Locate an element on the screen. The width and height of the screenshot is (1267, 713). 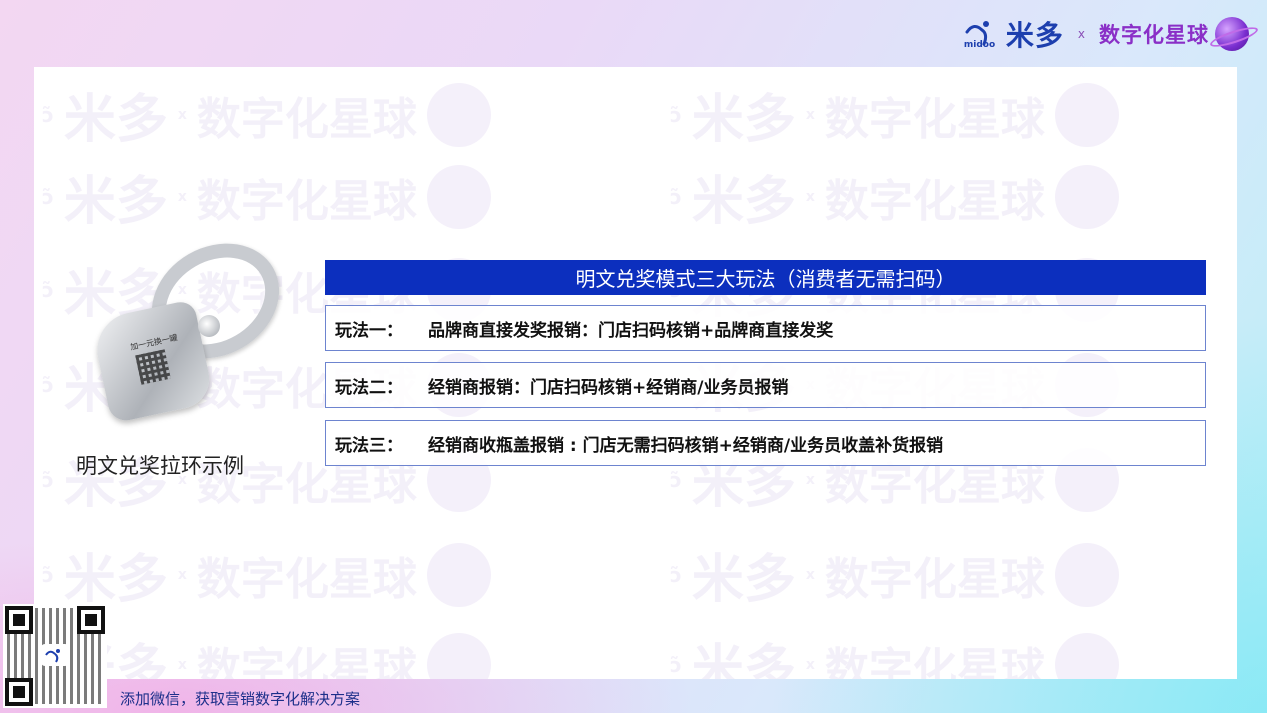
planet-icon is located at coordinates (1232, 34).